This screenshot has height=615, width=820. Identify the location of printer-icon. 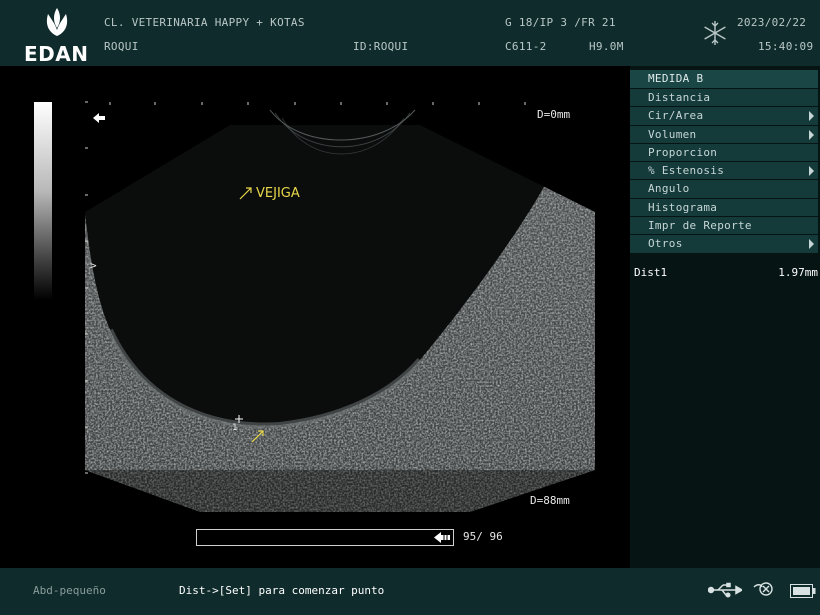
(763, 589).